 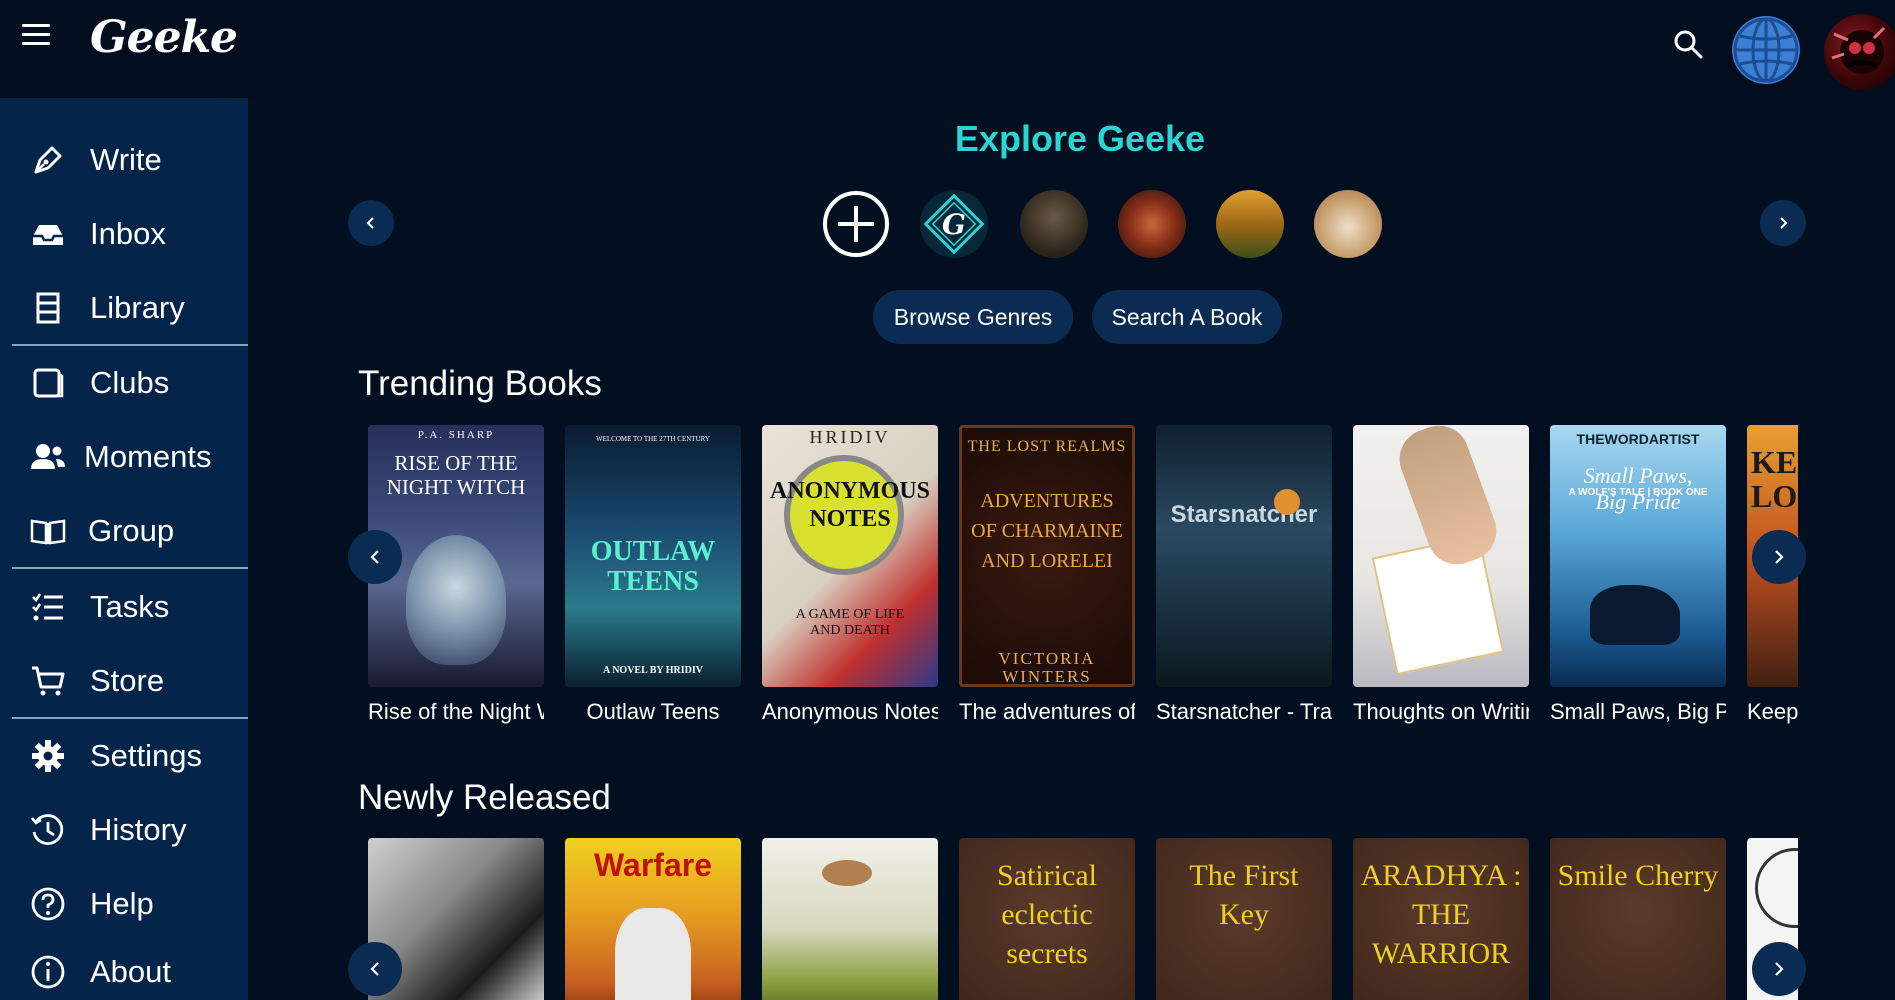 What do you see at coordinates (48, 383) in the screenshot?
I see `clubs-icon` at bounding box center [48, 383].